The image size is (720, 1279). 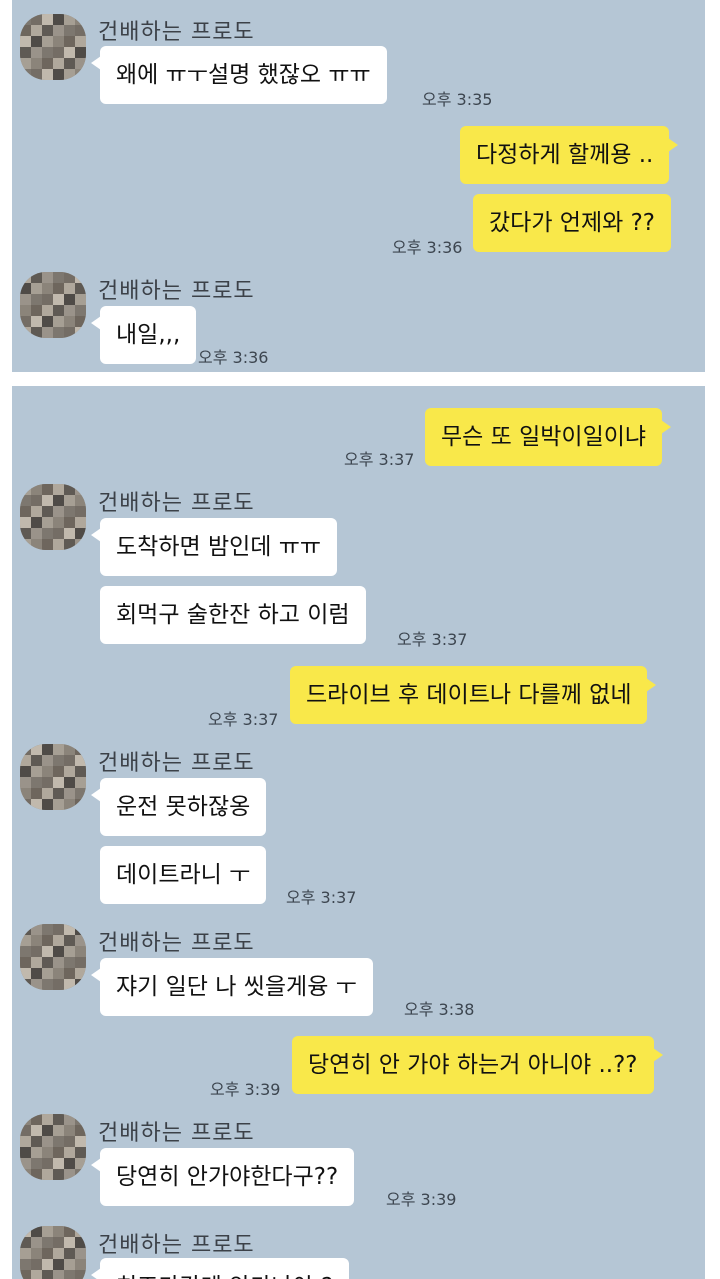 What do you see at coordinates (222, 1177) in the screenshot?
I see `message-bubble: 당연히 안가야한다구??` at bounding box center [222, 1177].